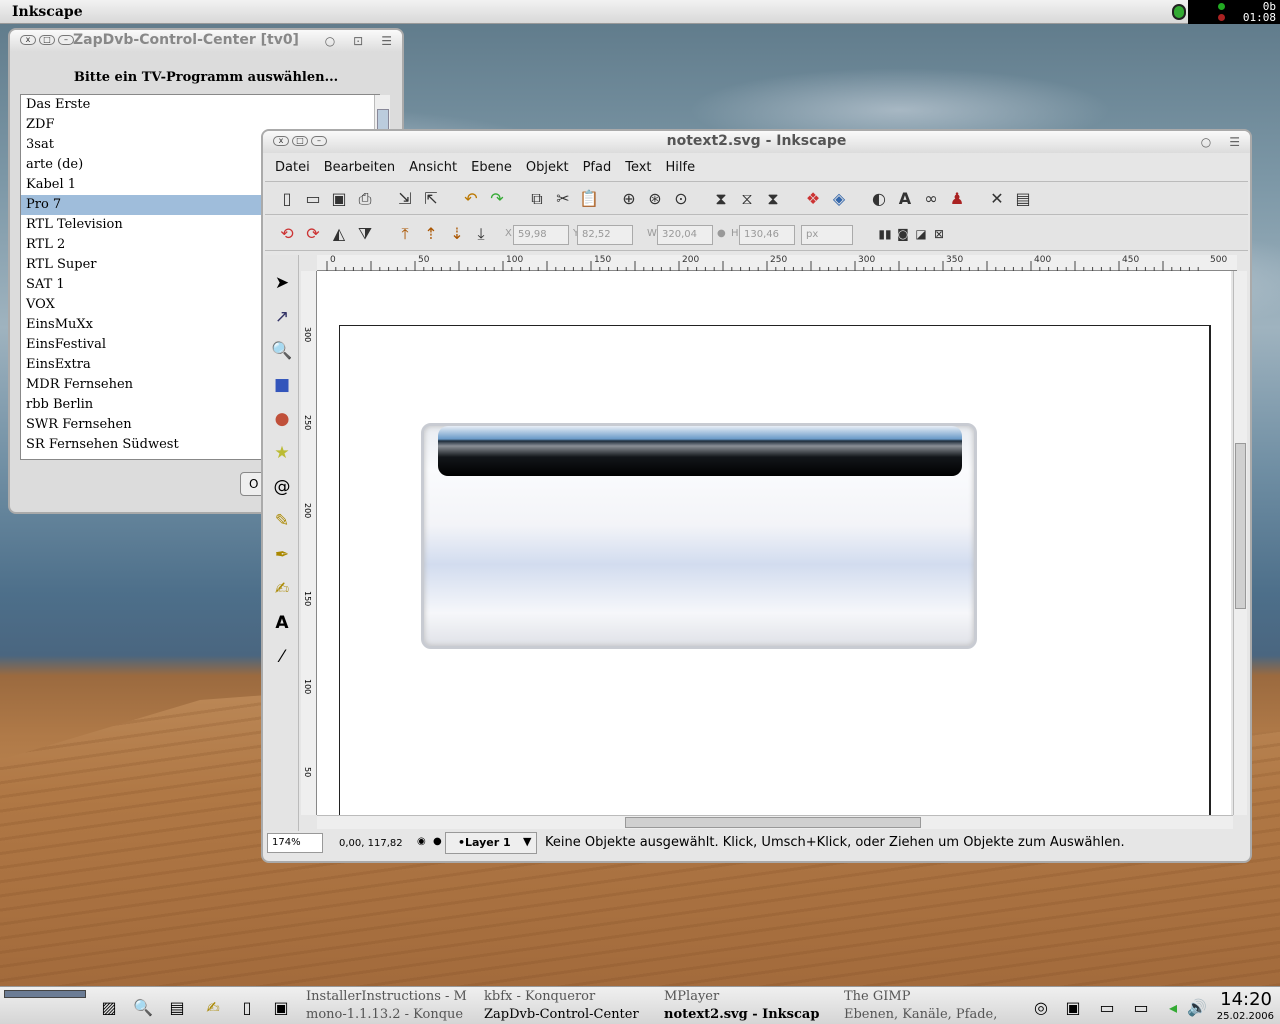  Describe the element at coordinates (421, 841) in the screenshot. I see `visibility-icon: ◉` at that location.